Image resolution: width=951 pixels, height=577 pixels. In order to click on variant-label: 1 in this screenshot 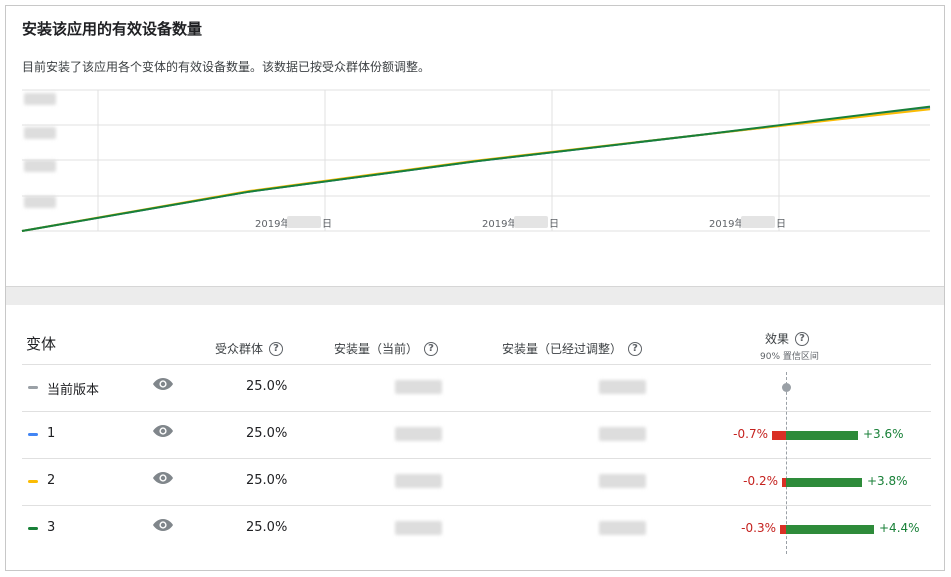, I will do `click(51, 433)`.